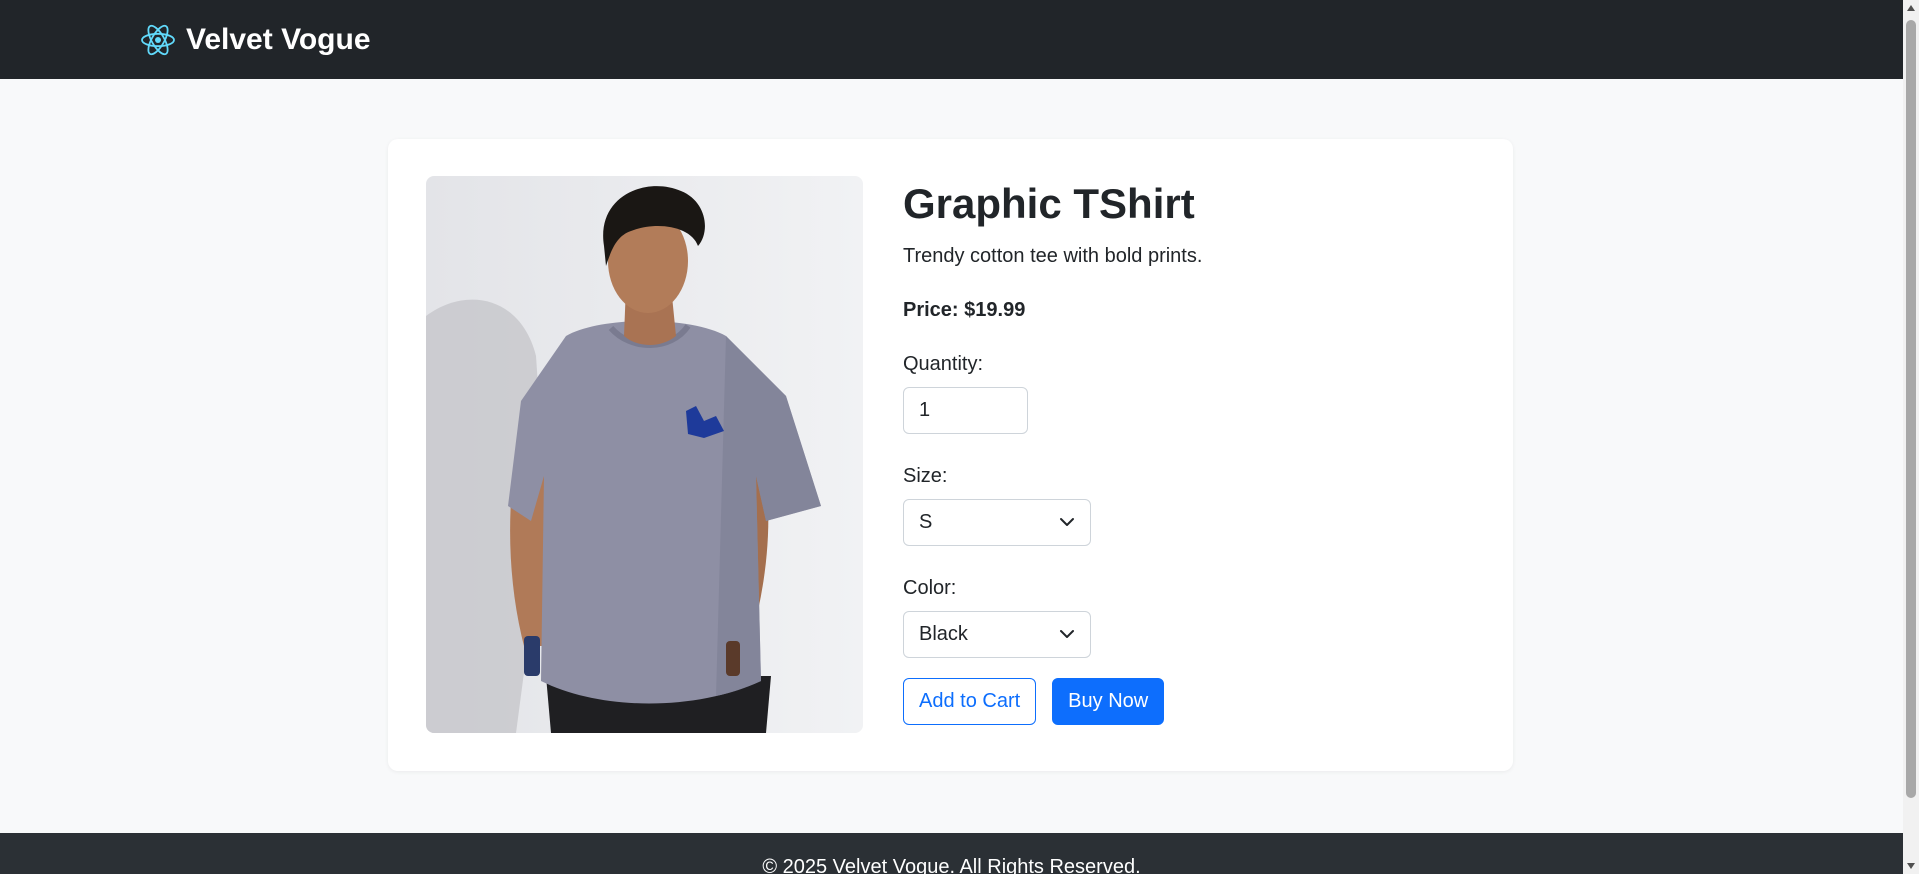  I want to click on color-selected-value: Black, so click(943, 633).